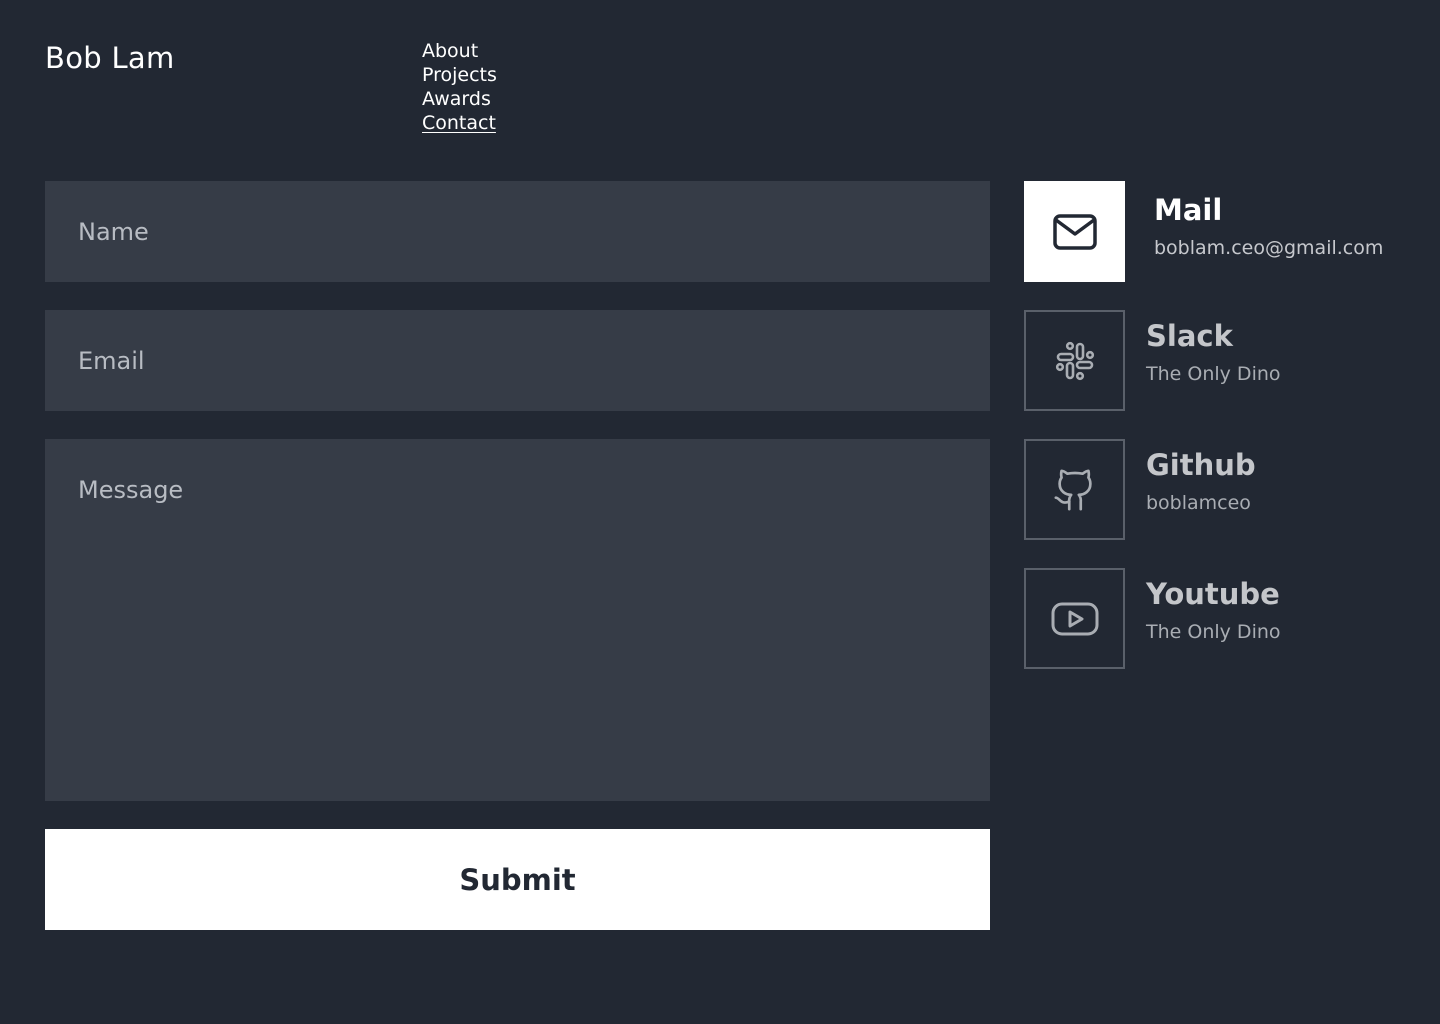 This screenshot has width=1440, height=1024. What do you see at coordinates (517, 879) in the screenshot?
I see `submit-button: Submit` at bounding box center [517, 879].